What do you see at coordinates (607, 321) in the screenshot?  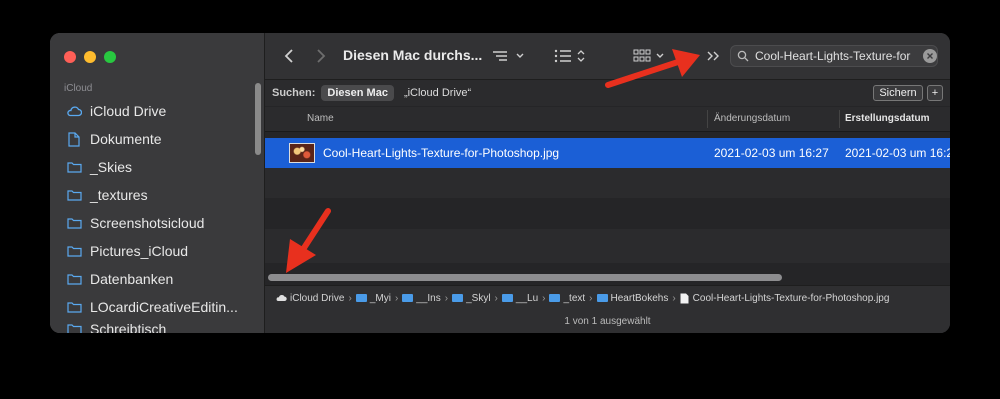 I see `status-bar: 1 von 1 ausgewählt` at bounding box center [607, 321].